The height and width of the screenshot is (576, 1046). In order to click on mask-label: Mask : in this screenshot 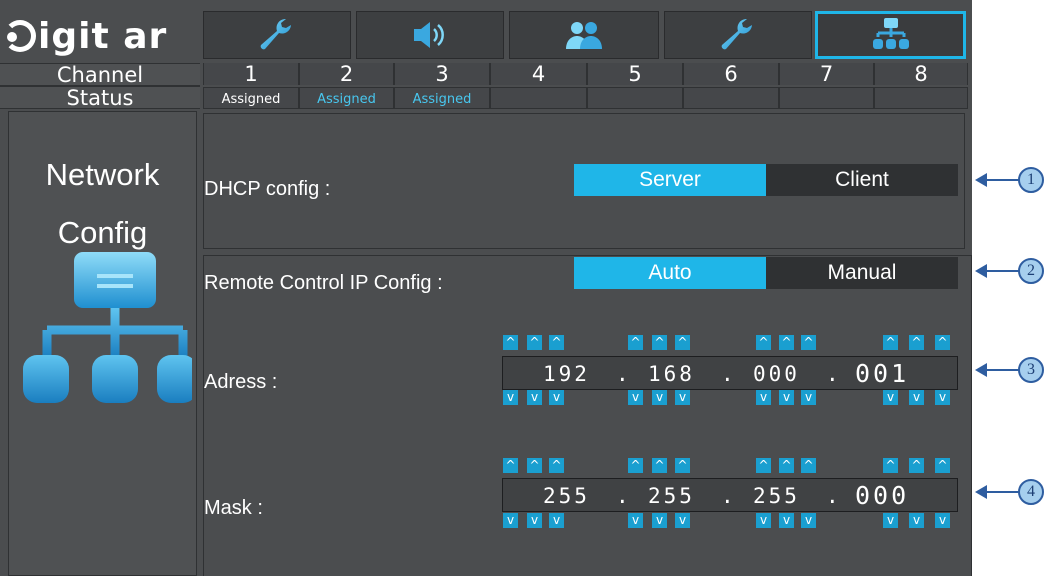, I will do `click(233, 508)`.